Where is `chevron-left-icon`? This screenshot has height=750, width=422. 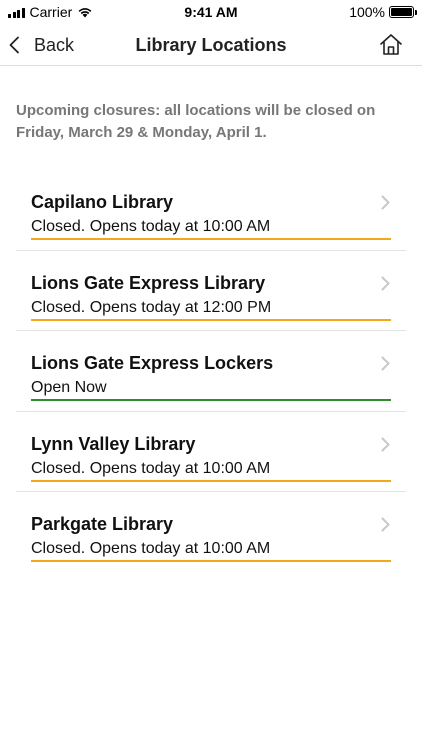
chevron-left-icon is located at coordinates (14, 45).